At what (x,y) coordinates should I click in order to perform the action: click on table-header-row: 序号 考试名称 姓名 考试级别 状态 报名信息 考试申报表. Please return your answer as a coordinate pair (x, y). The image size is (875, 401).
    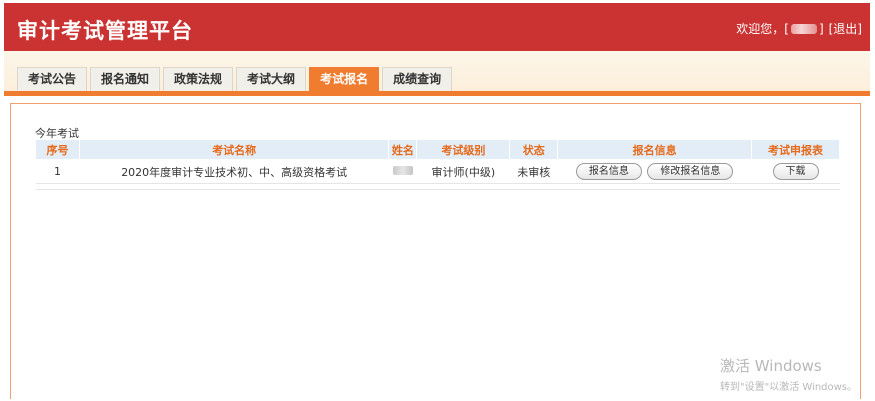
    Looking at the image, I should click on (437, 149).